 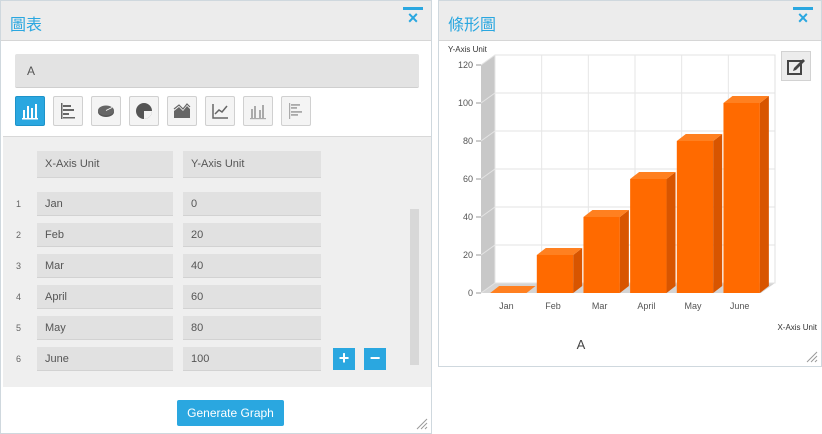 I want to click on chart-type-area-button, so click(x=182, y=111).